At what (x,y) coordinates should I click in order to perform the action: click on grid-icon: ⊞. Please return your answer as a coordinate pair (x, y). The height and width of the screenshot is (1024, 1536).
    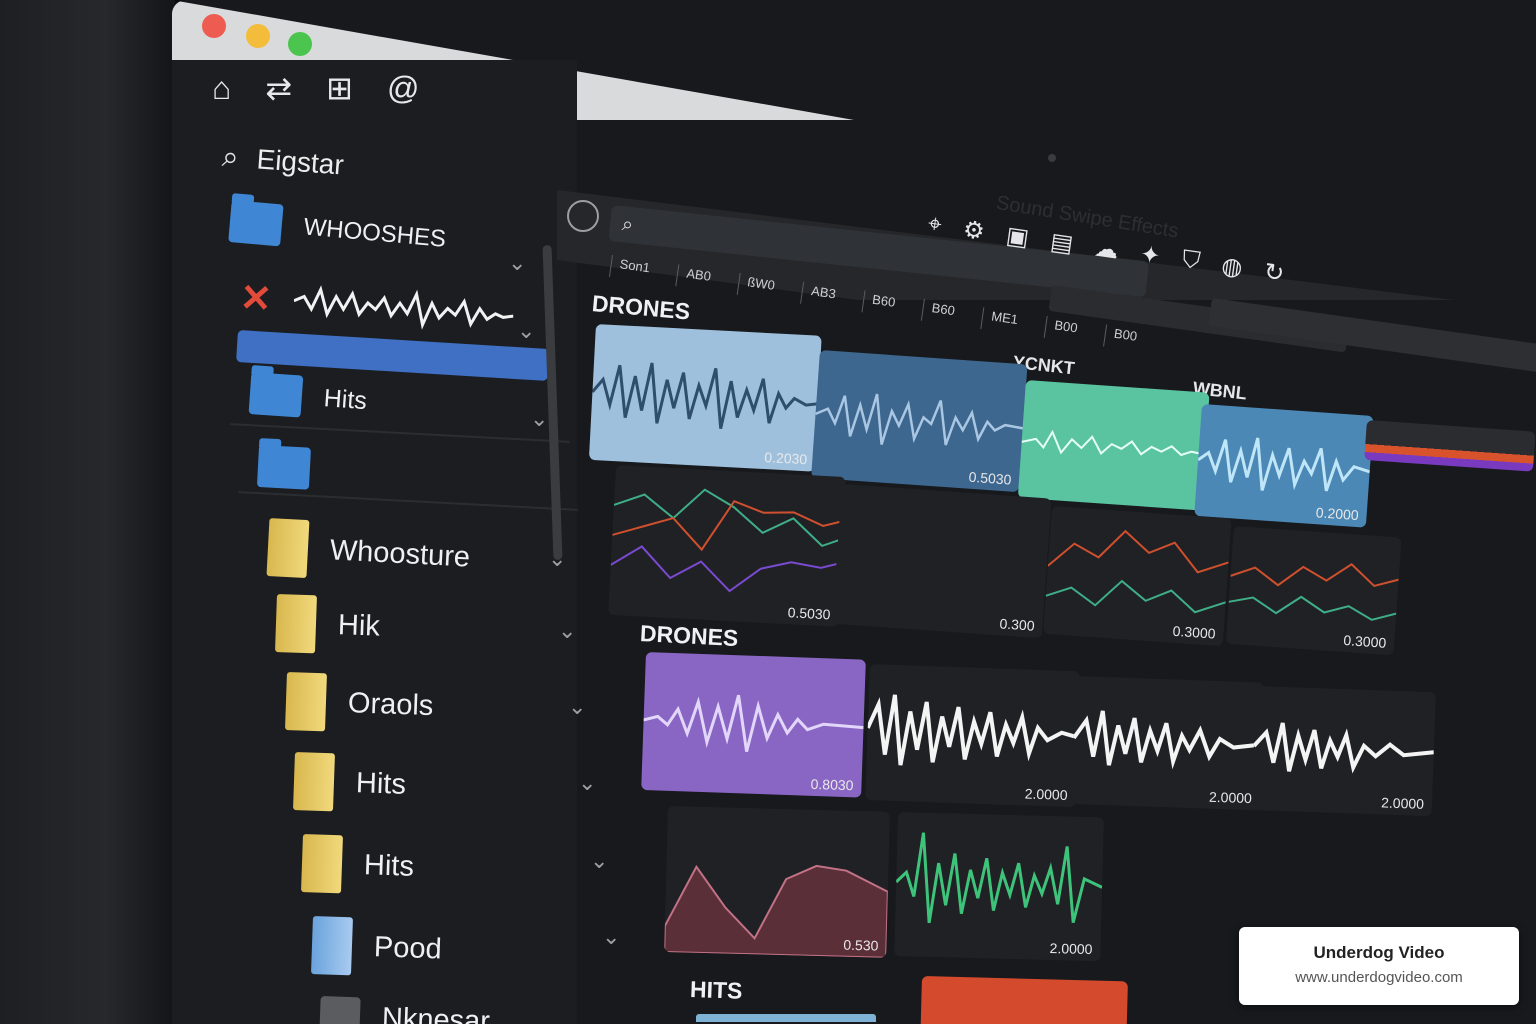
    Looking at the image, I should click on (339, 88).